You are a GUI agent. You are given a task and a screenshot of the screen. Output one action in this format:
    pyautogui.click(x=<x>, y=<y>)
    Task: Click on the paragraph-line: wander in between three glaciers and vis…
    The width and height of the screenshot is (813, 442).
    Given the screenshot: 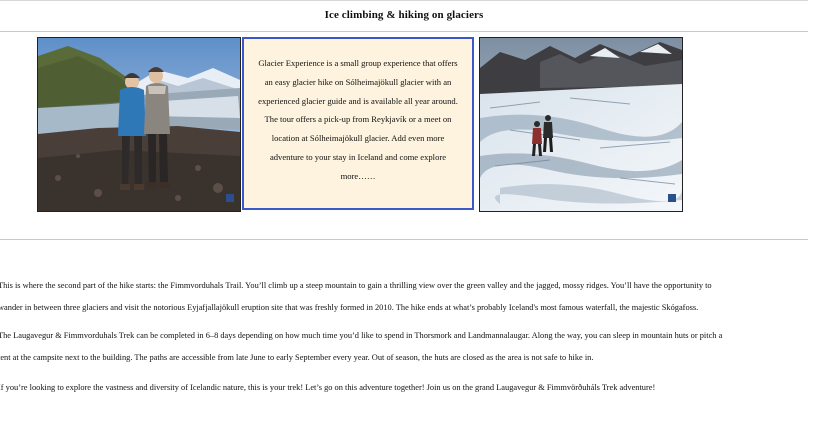 What is the action you would take?
    pyautogui.click(x=349, y=307)
    